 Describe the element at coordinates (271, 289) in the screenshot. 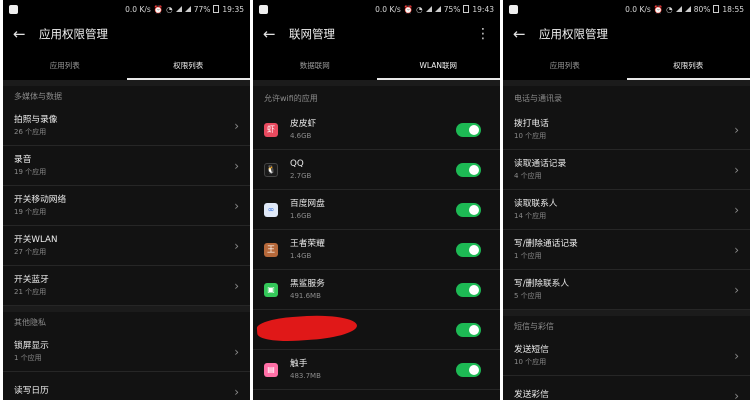

I see `blackshark-service-icon: ▣` at that location.